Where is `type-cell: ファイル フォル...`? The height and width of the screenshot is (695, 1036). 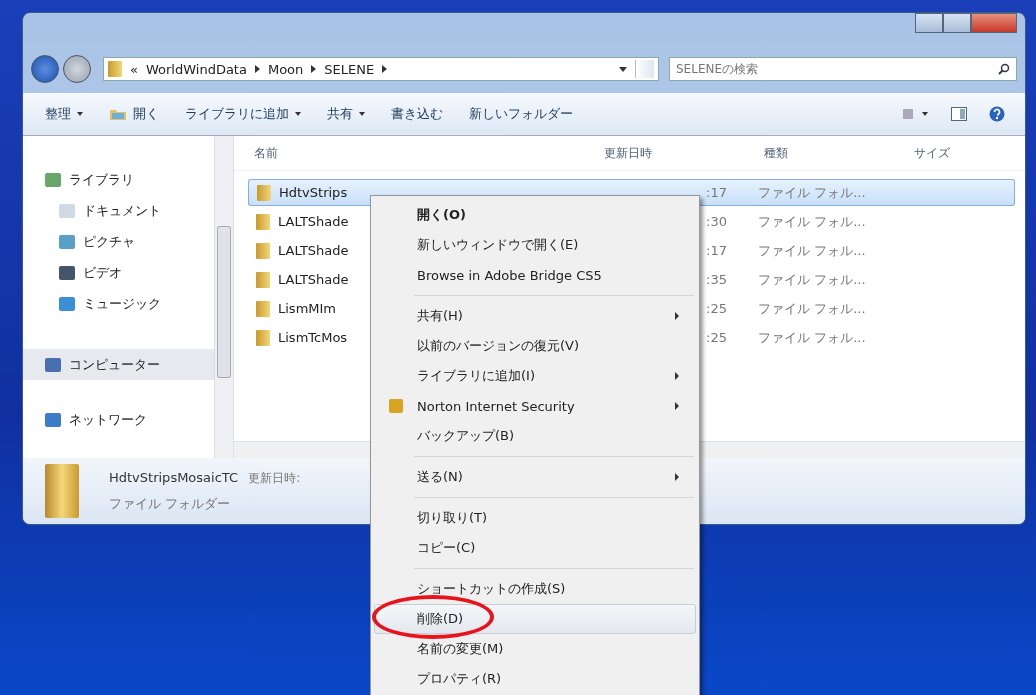 type-cell: ファイル フォル... is located at coordinates (886, 192).